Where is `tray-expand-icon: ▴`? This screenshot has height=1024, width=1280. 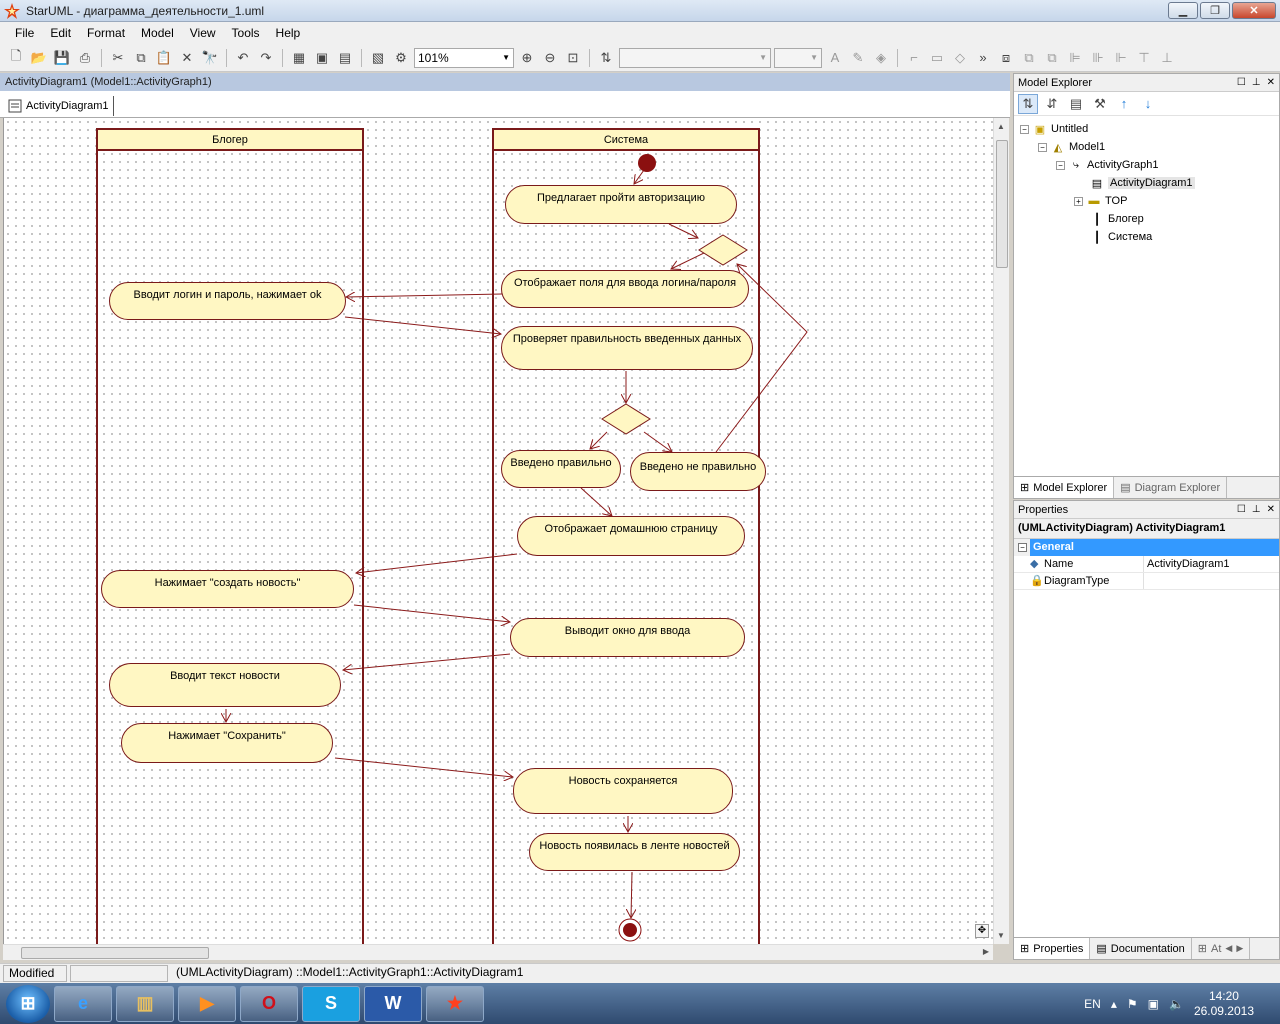 tray-expand-icon: ▴ is located at coordinates (1114, 1004).